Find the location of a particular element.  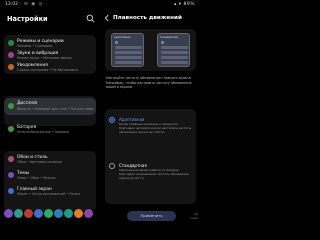

search-icon is located at coordinates (90, 18).